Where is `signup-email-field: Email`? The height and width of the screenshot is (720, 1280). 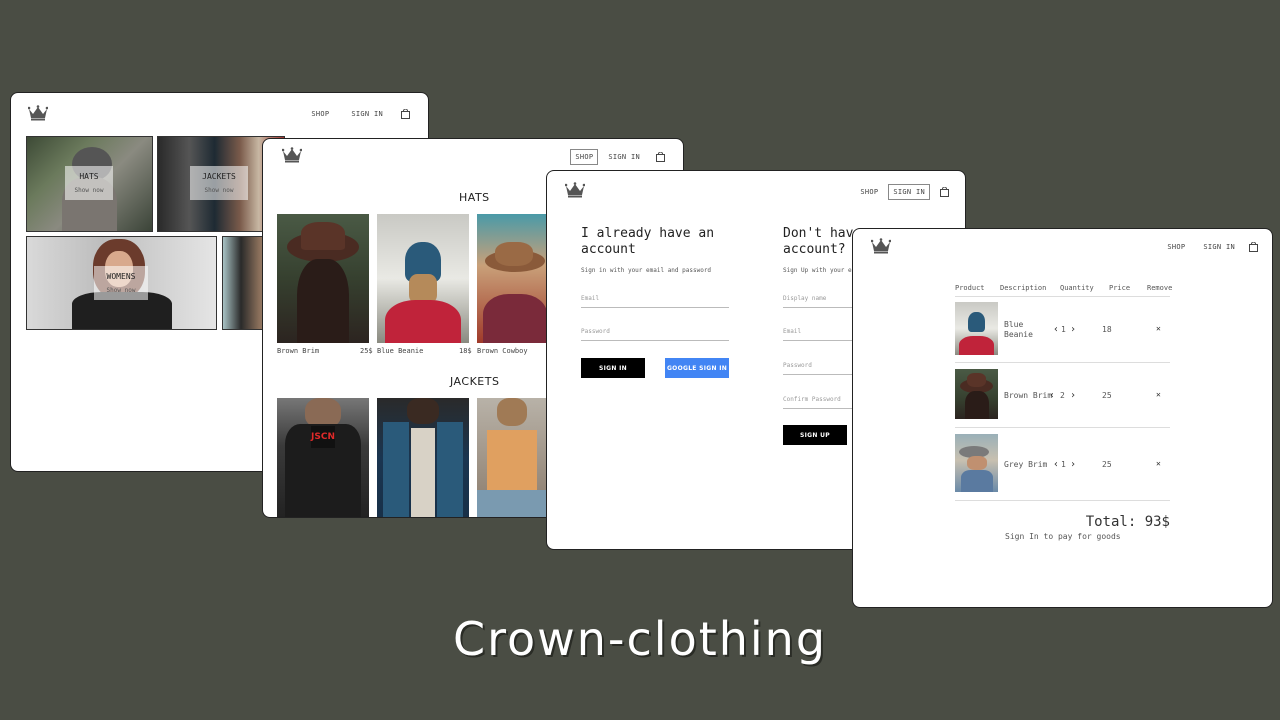 signup-email-field: Email is located at coordinates (823, 334).